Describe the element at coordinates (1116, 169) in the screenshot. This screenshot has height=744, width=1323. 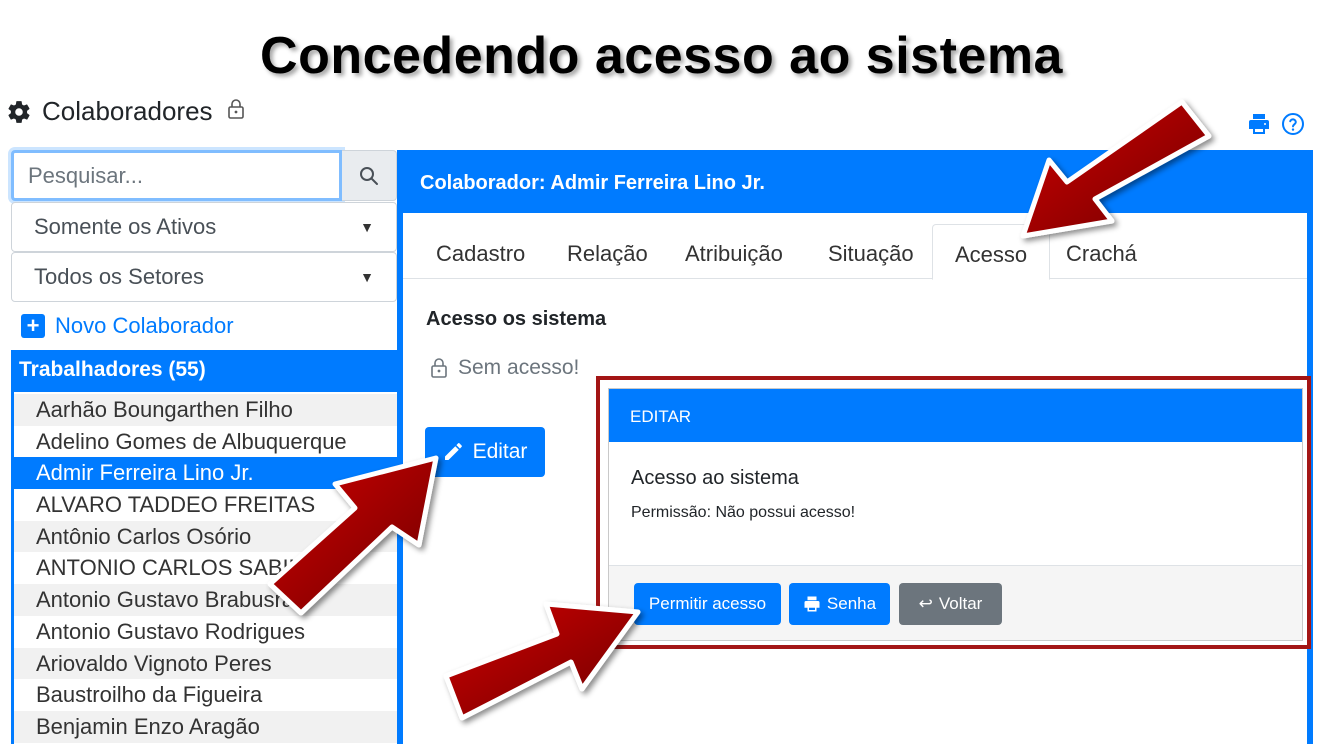
I see `arrow-to-acesso-tab` at that location.